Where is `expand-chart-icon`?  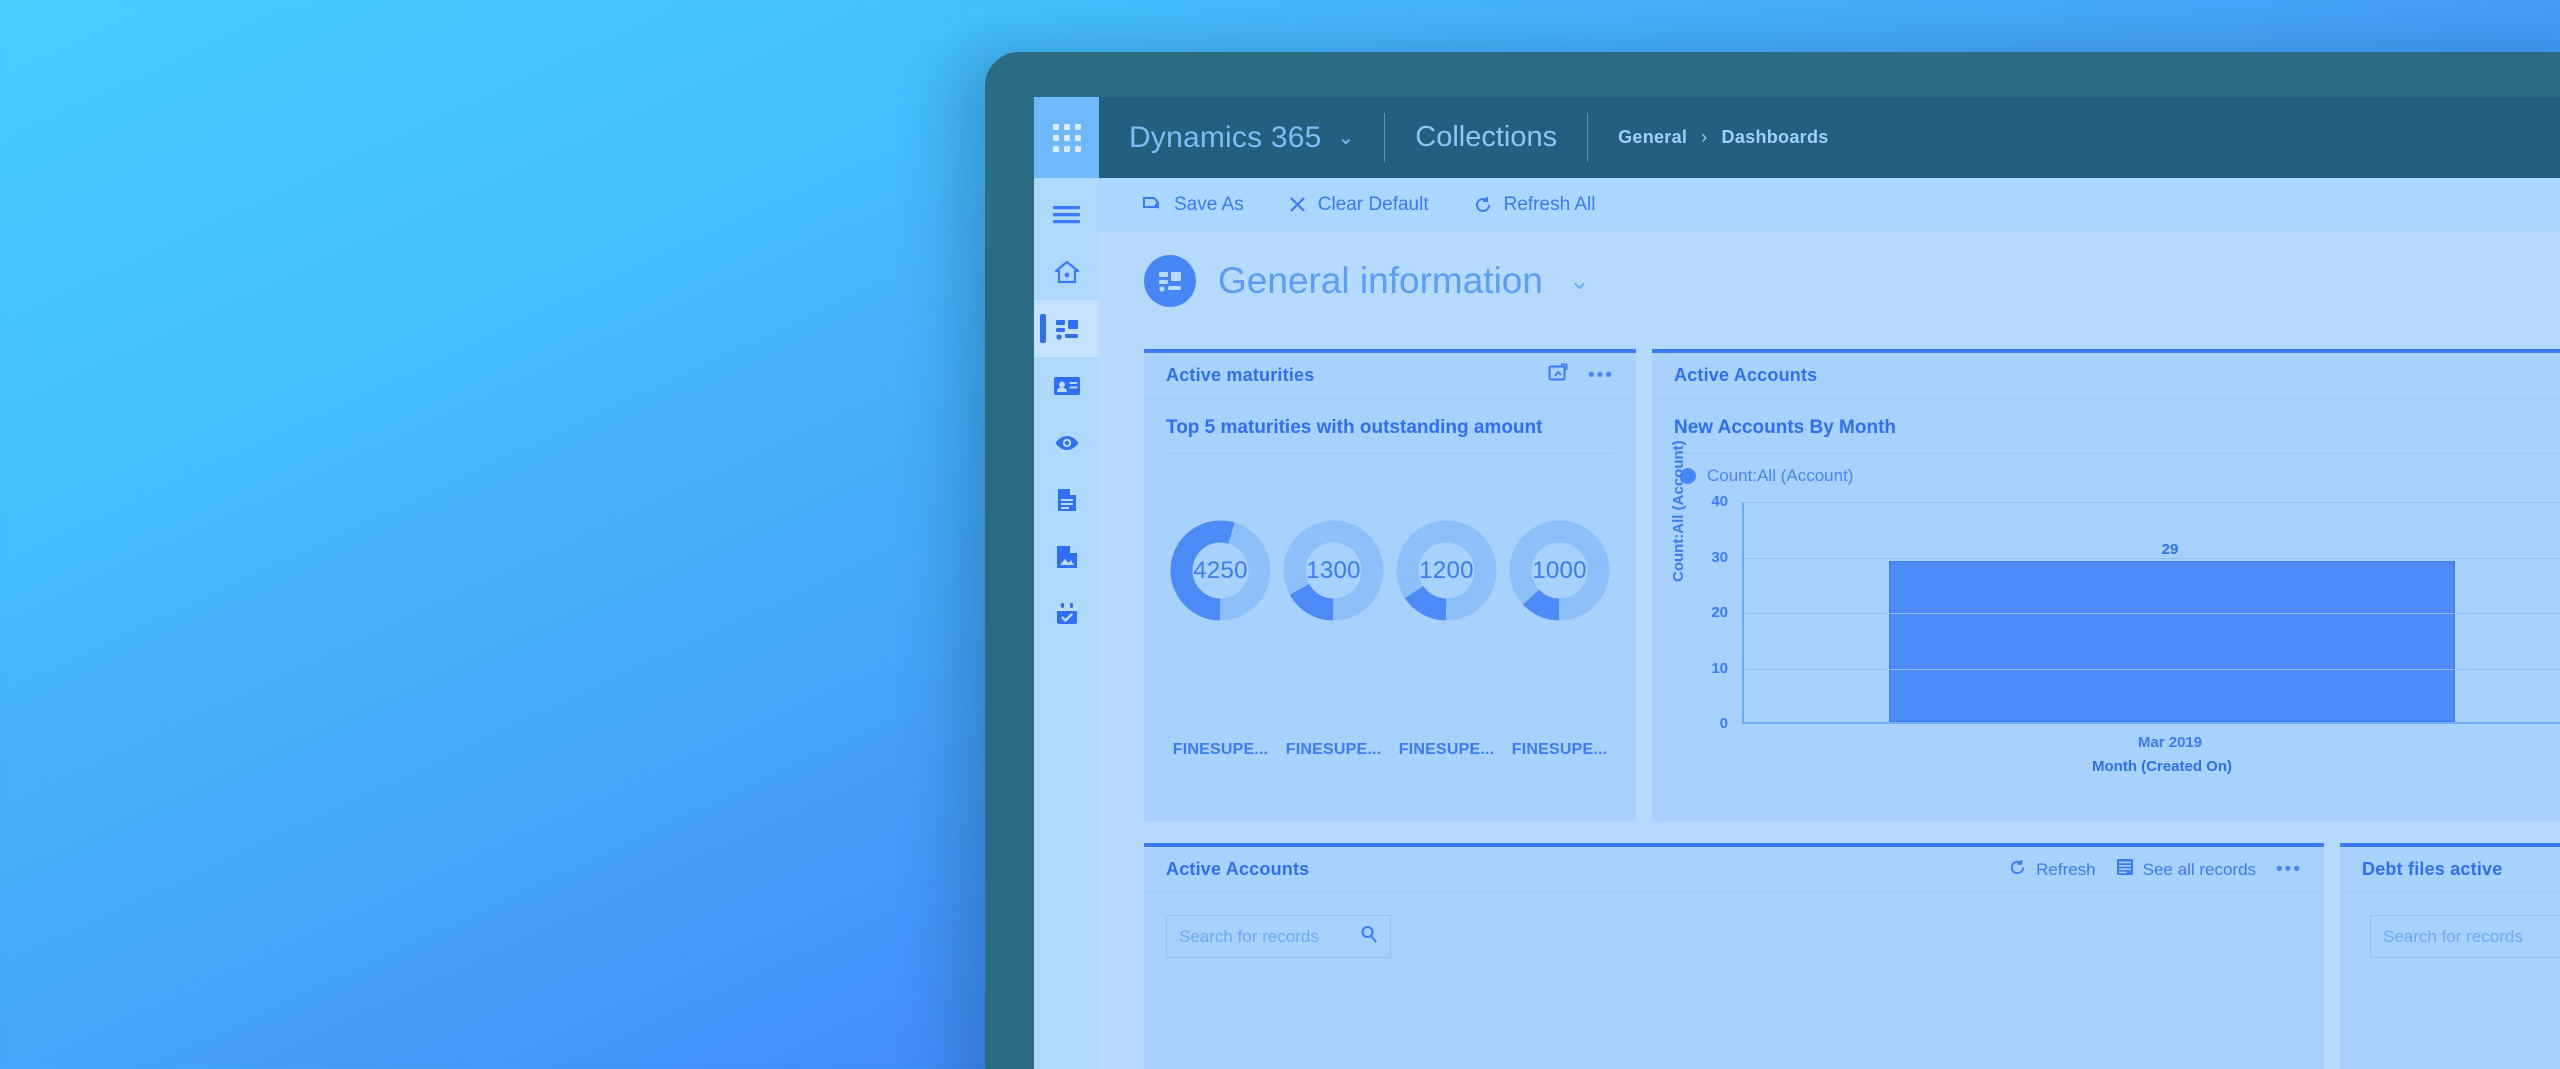
expand-chart-icon is located at coordinates (1558, 375).